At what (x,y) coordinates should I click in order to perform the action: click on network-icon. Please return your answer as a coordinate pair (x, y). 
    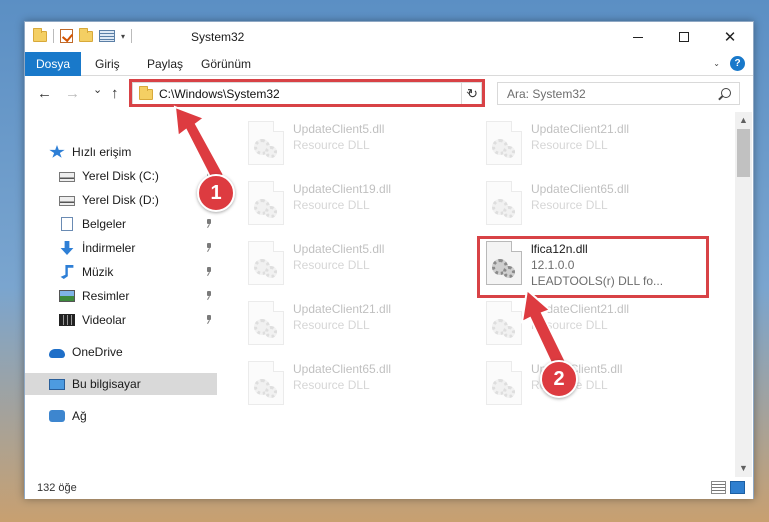
    Looking at the image, I should click on (57, 416).